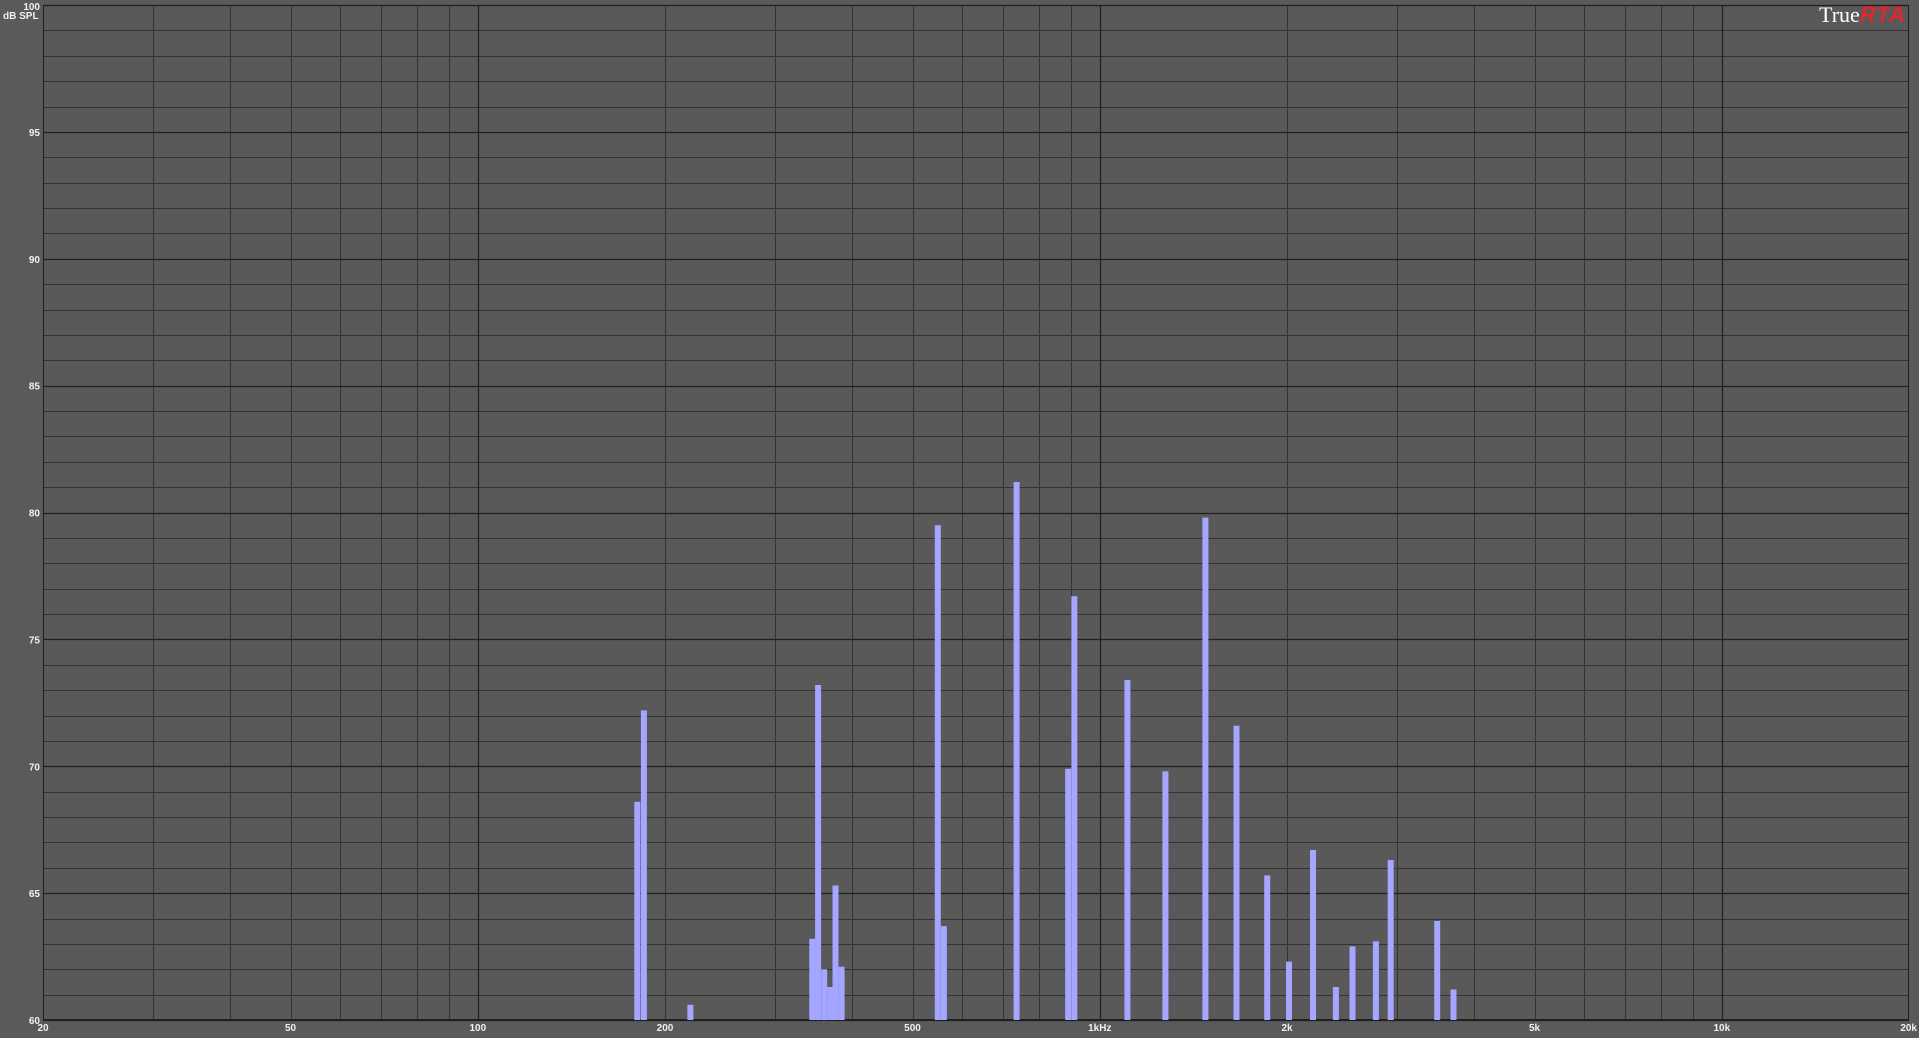 The image size is (1919, 1038). What do you see at coordinates (1882, 14) in the screenshot?
I see `brand-rta-text: RTA` at bounding box center [1882, 14].